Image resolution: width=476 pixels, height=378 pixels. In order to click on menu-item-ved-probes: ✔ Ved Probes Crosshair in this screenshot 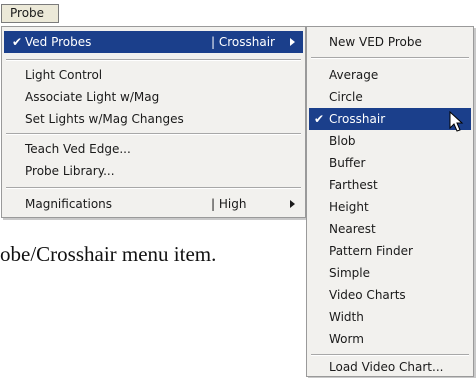, I will do `click(153, 42)`.